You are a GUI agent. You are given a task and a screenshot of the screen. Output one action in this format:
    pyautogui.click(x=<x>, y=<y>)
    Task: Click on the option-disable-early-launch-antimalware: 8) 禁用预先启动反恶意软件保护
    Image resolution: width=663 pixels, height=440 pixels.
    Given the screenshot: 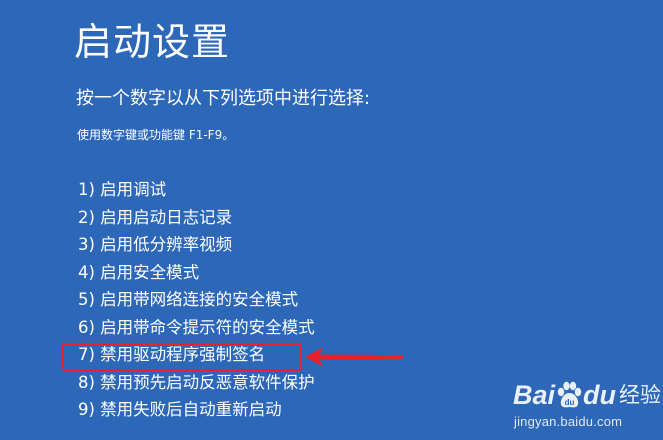 What is the action you would take?
    pyautogui.click(x=196, y=383)
    